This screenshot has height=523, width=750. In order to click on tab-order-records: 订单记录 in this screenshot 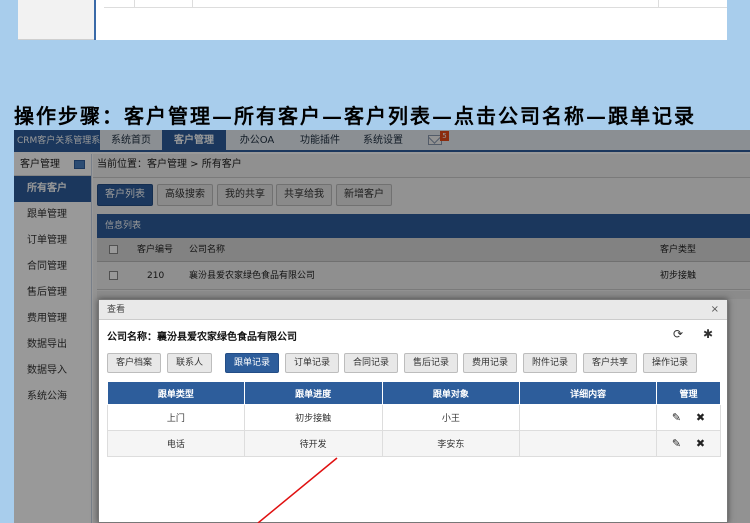, I will do `click(312, 363)`.